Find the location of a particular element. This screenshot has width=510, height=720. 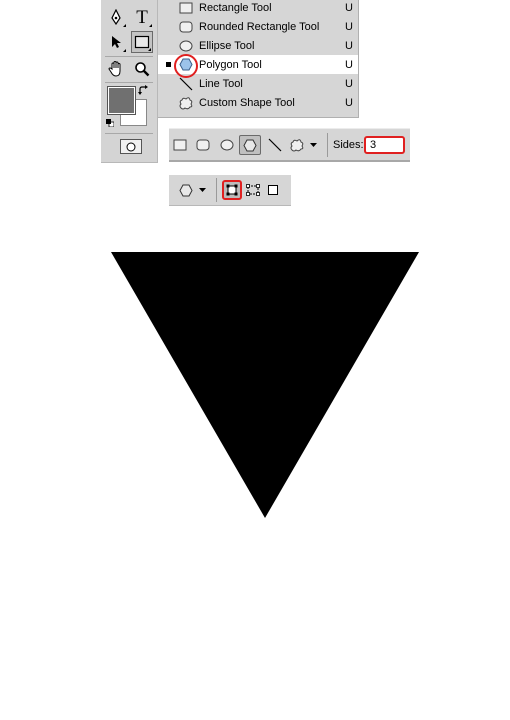

polygon-tool-highlight-circle is located at coordinates (186, 66).